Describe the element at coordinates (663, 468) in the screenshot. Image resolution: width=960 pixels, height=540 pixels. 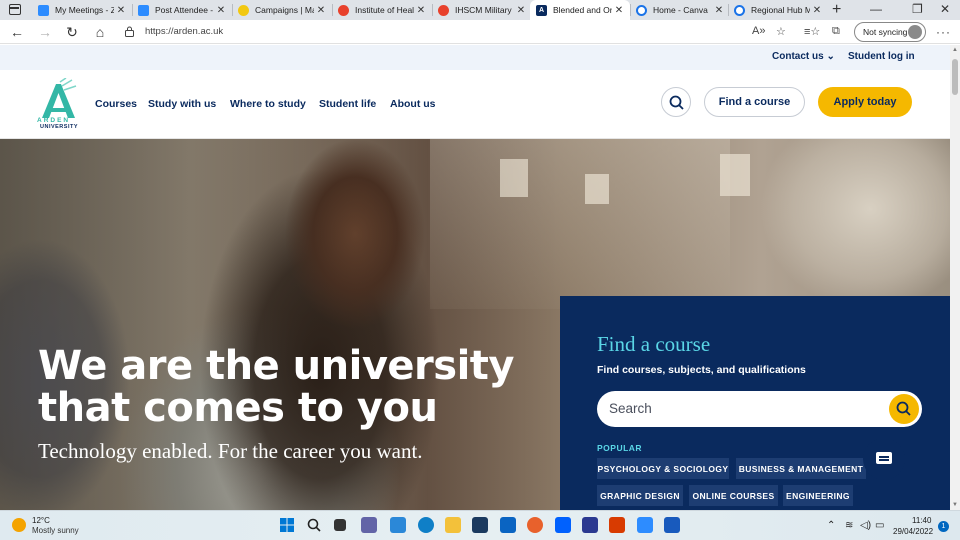
I see `chip-psychology-sociology: PSYCHOLOGY & SOCIOLOGY` at that location.